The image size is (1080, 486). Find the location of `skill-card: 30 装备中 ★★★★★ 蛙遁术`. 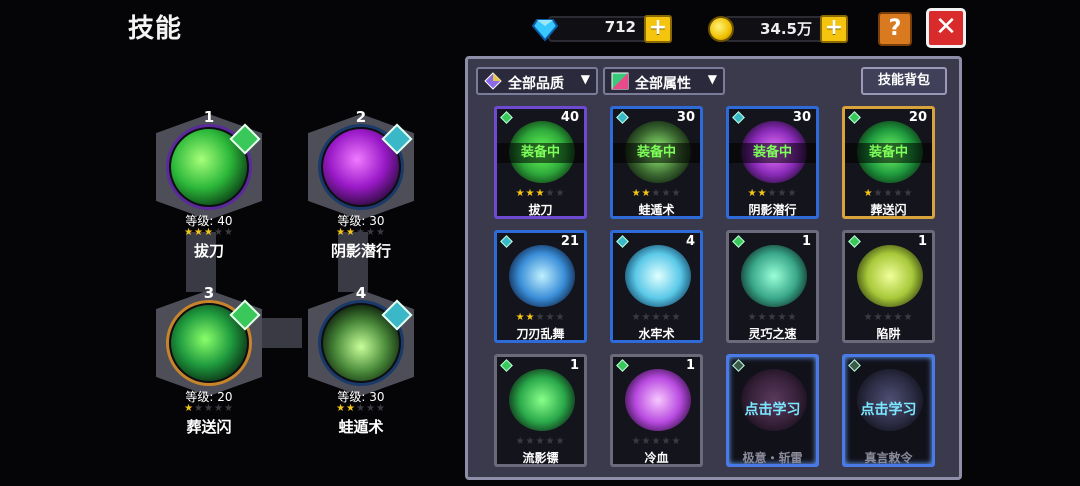

skill-card: 30 装备中 ★★★★★ 蛙遁术 is located at coordinates (656, 162).